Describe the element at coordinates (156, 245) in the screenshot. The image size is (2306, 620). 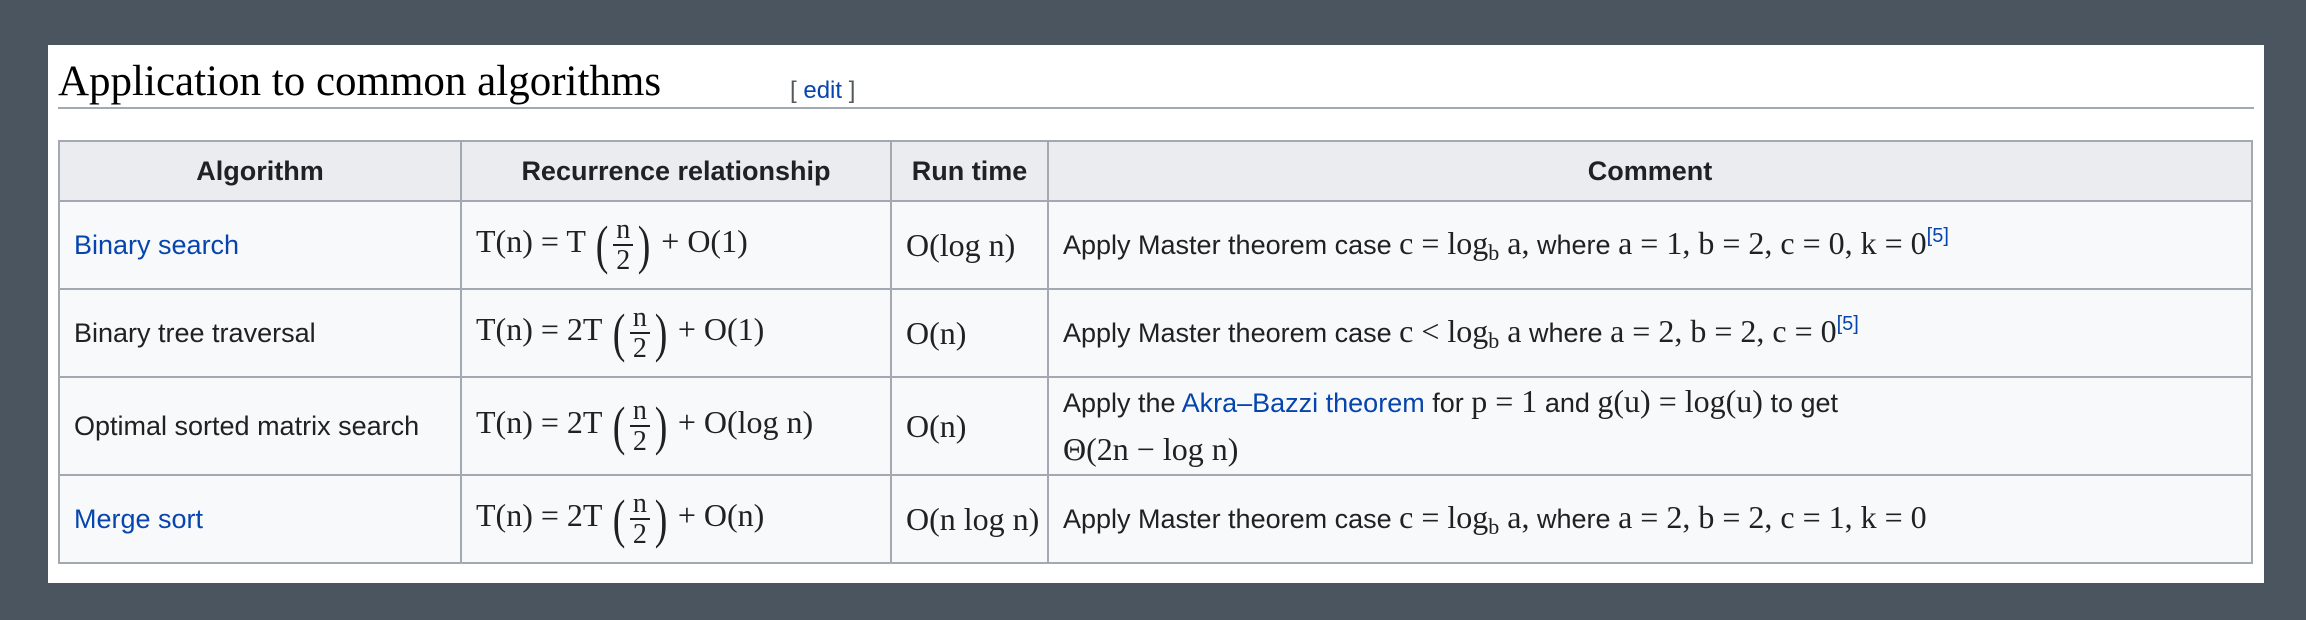
I see `binary-search-link: Binary search` at that location.